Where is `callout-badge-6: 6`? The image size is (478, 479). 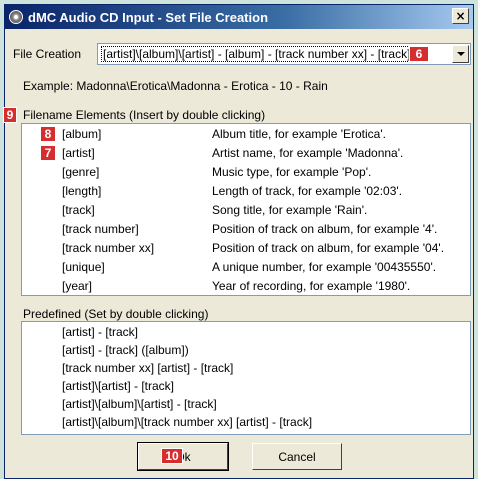 callout-badge-6: 6 is located at coordinates (419, 54).